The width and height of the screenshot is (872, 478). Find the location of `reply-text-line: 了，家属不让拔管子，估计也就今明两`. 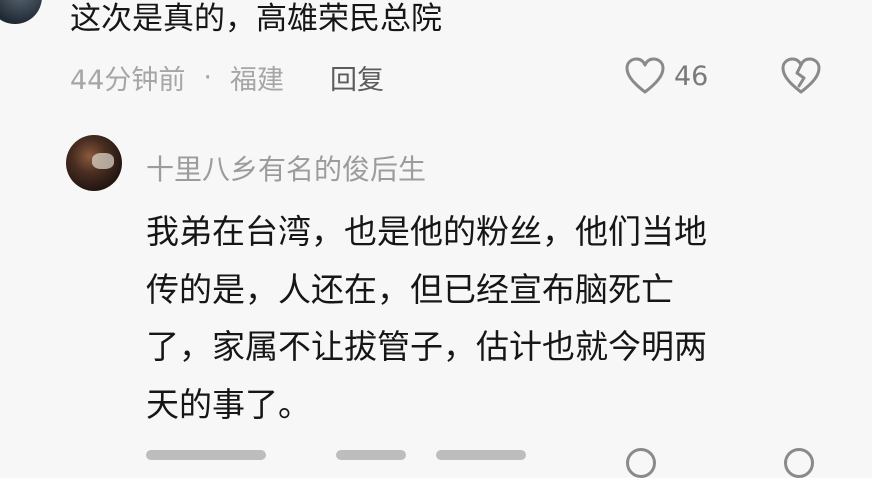

reply-text-line: 了，家属不让拔管子，估计也就今明两 is located at coordinates (426, 346).